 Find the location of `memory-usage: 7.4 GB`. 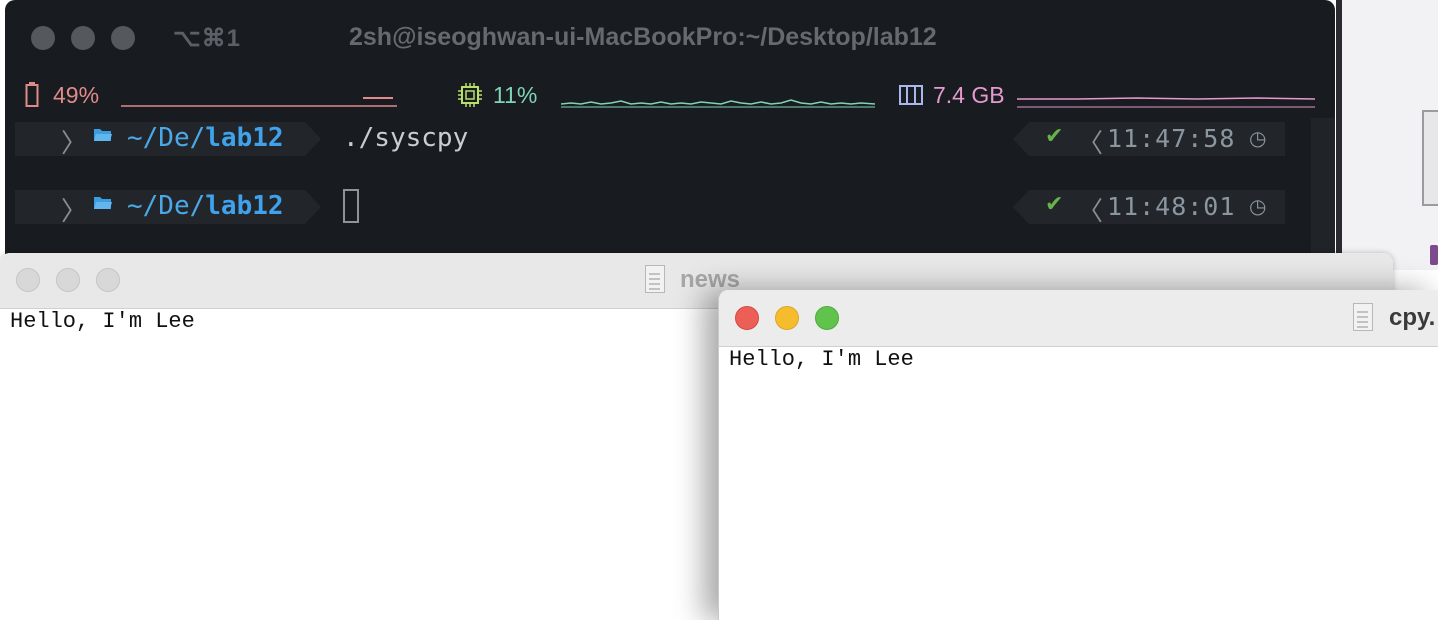

memory-usage: 7.4 GB is located at coordinates (969, 95).